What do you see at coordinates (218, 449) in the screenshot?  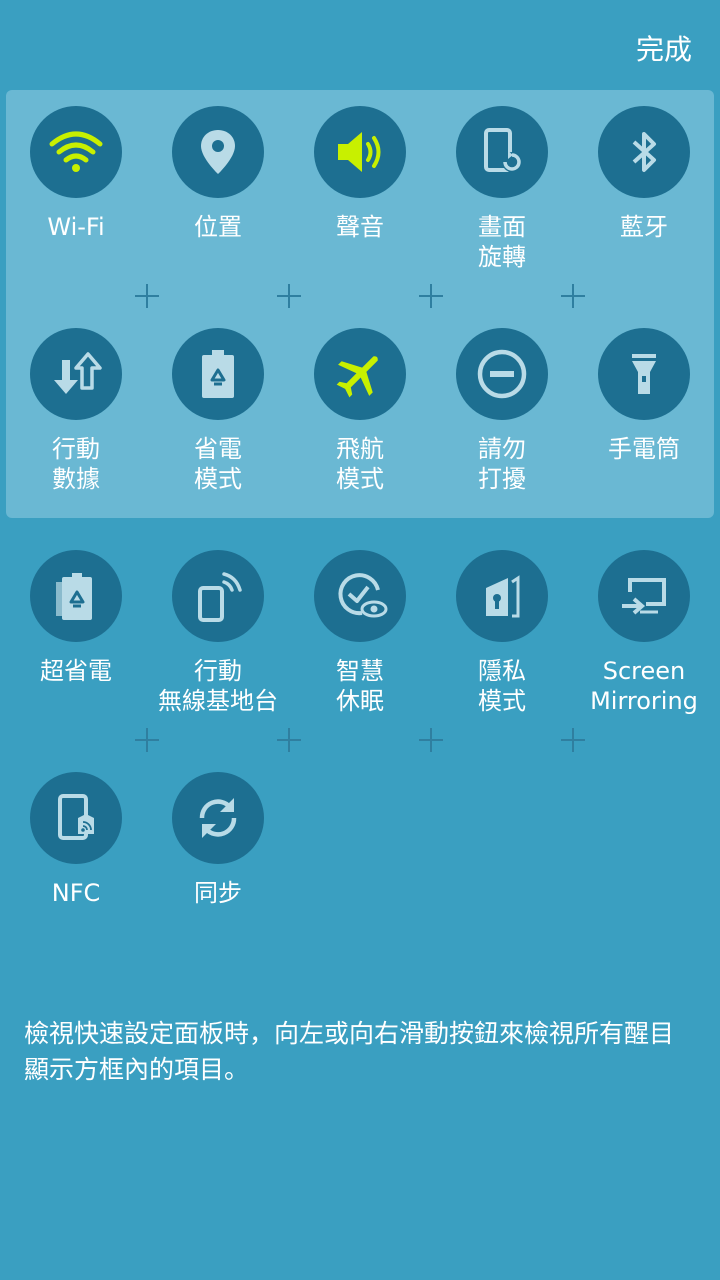 I see `toggle-label-line1: 省電` at bounding box center [218, 449].